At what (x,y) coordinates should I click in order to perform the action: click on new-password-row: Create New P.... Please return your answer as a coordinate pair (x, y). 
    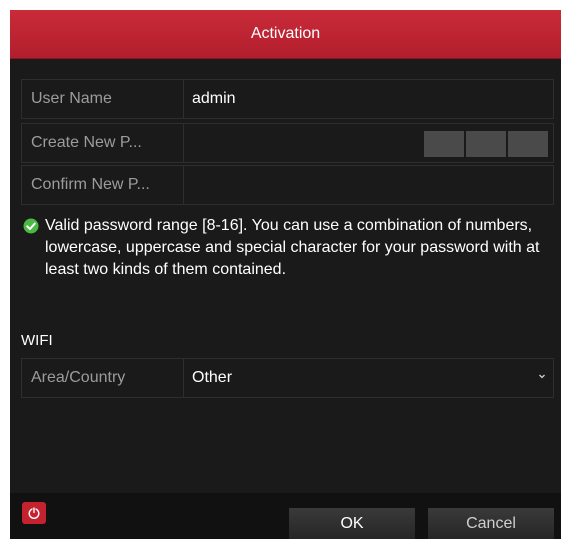
    Looking at the image, I should click on (287, 143).